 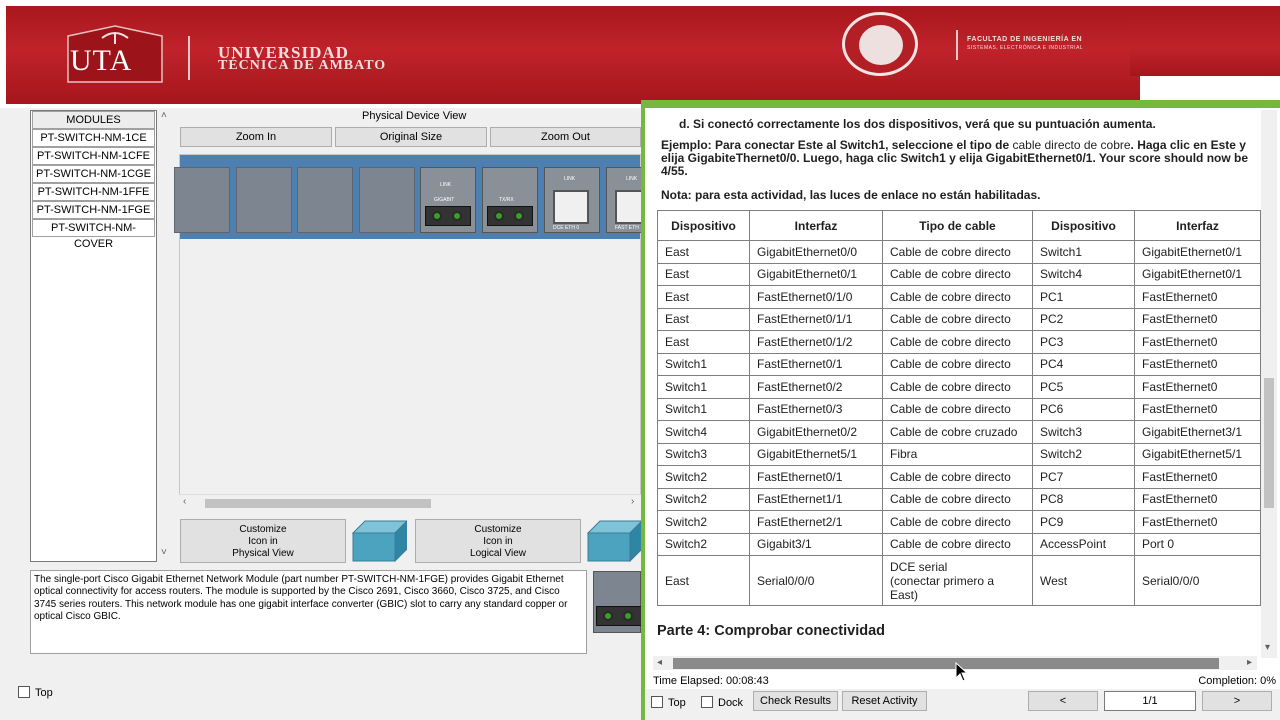 I want to click on table-cell: PC2, so click(x=1083, y=319).